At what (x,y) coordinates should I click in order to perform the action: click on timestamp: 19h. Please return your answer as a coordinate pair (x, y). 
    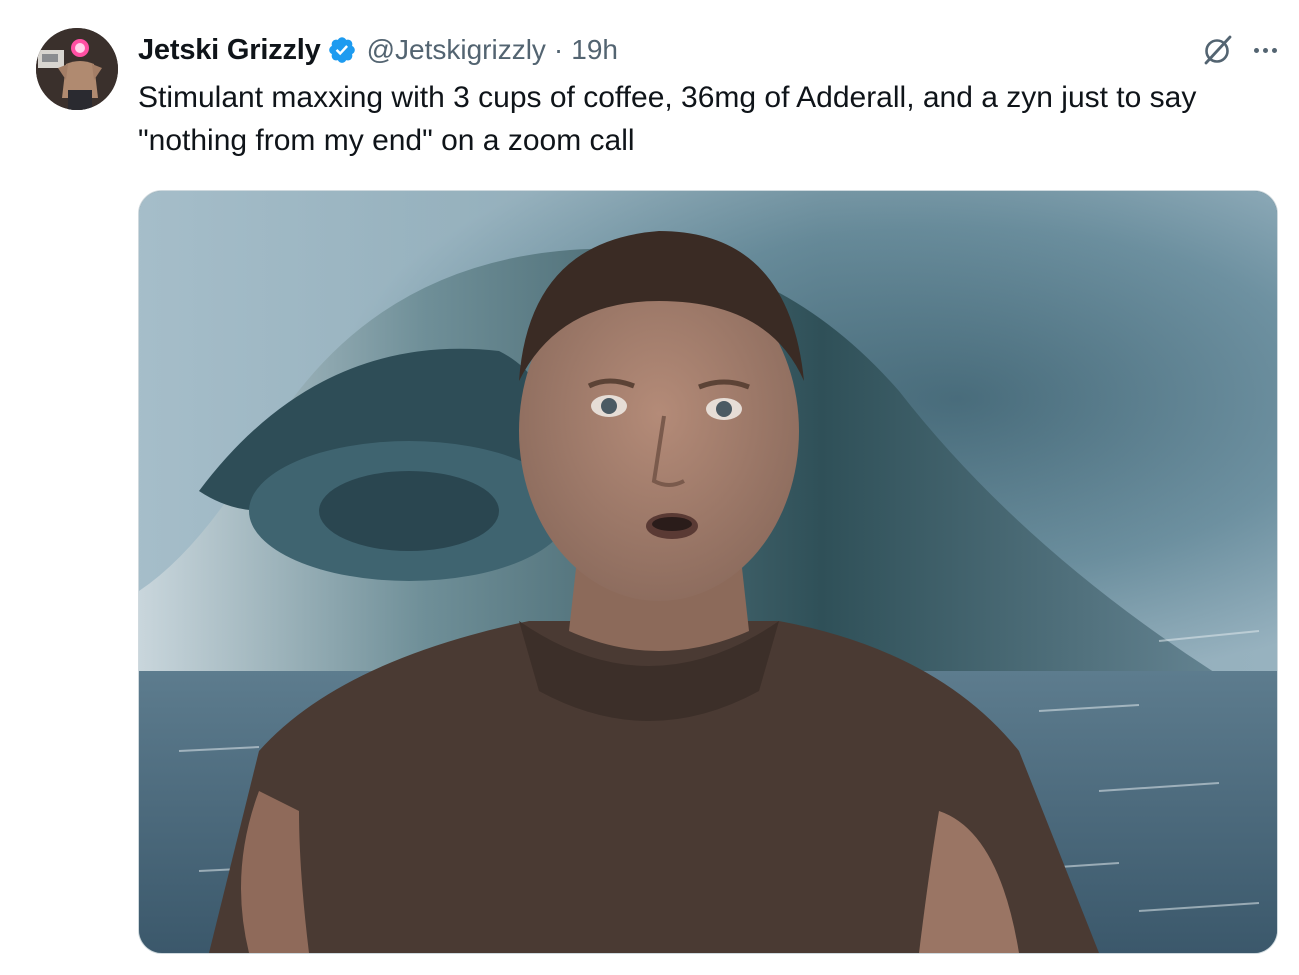
    Looking at the image, I should click on (594, 50).